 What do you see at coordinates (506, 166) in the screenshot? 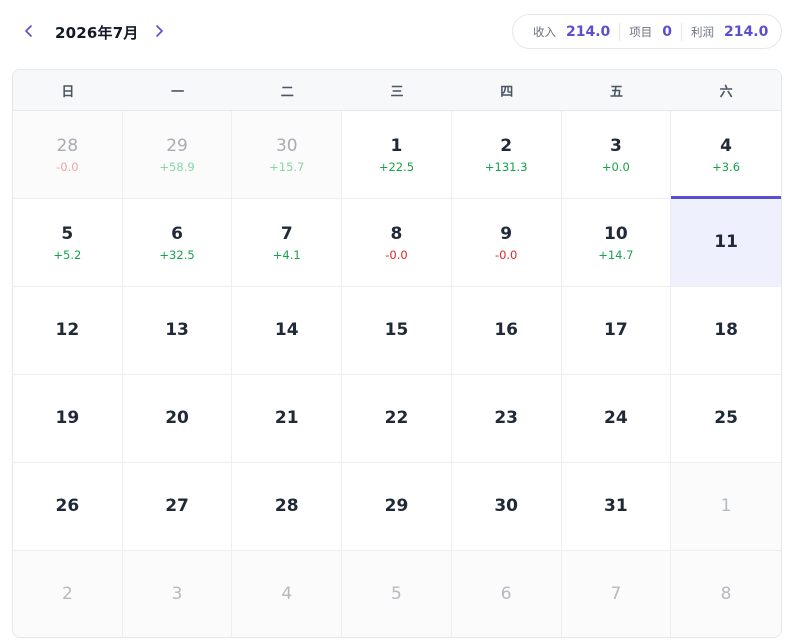
I see `day-amount: +131.3` at bounding box center [506, 166].